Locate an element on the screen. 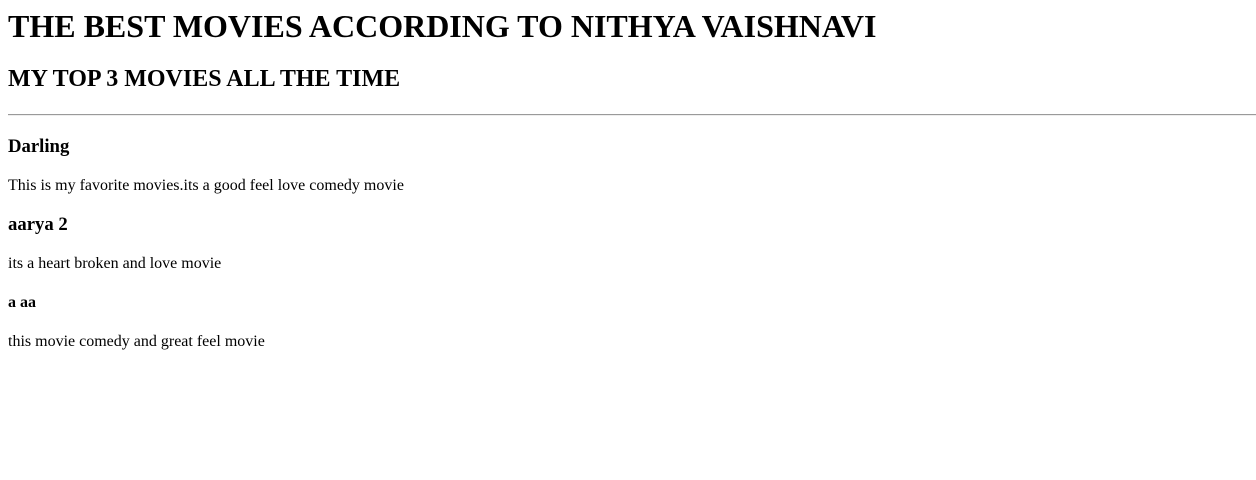 The height and width of the screenshot is (480, 1256). movie-title-darling: Darling is located at coordinates (39, 146).